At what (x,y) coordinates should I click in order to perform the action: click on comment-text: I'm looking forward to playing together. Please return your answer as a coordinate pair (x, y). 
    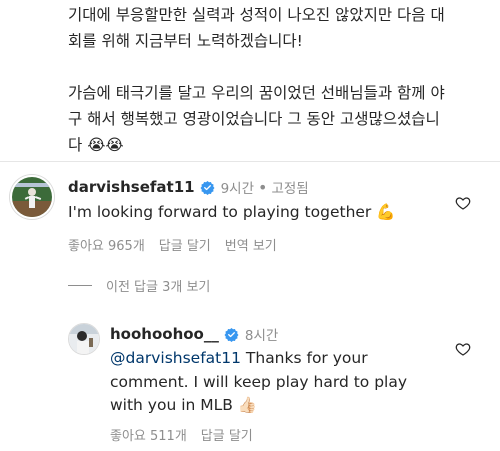
    Looking at the image, I should click on (220, 212).